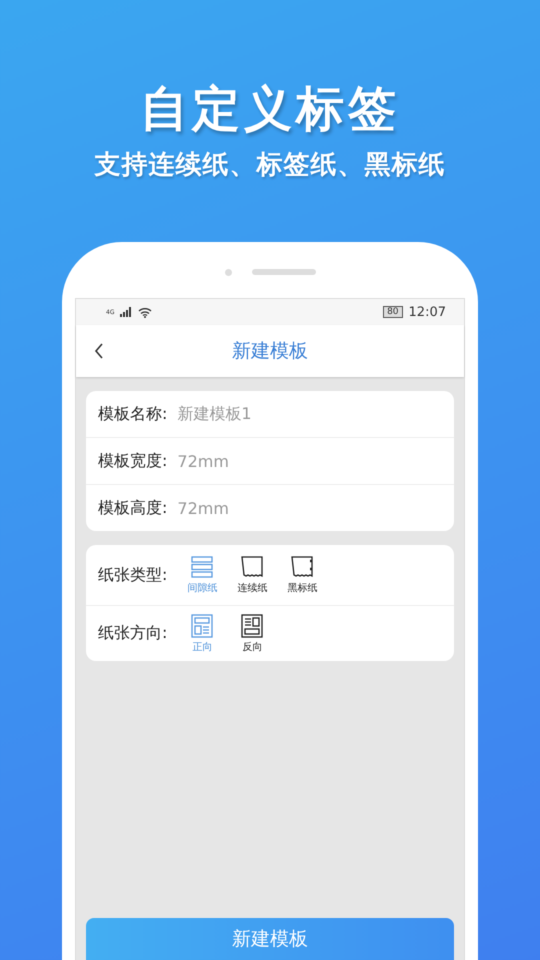  Describe the element at coordinates (270, 109) in the screenshot. I see `headline: 自定义标签` at that location.